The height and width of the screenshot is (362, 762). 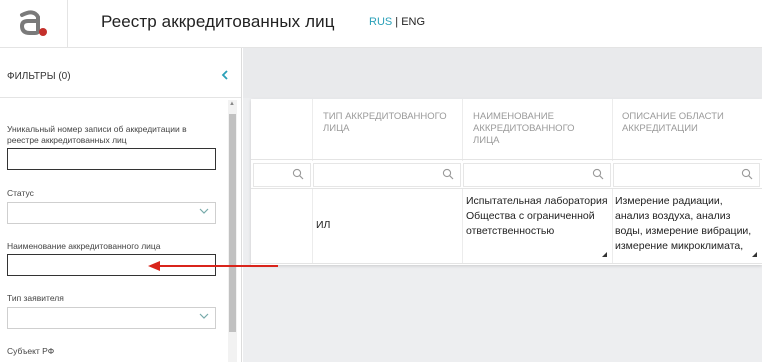 I want to click on search-cell-col0, so click(x=282, y=175).